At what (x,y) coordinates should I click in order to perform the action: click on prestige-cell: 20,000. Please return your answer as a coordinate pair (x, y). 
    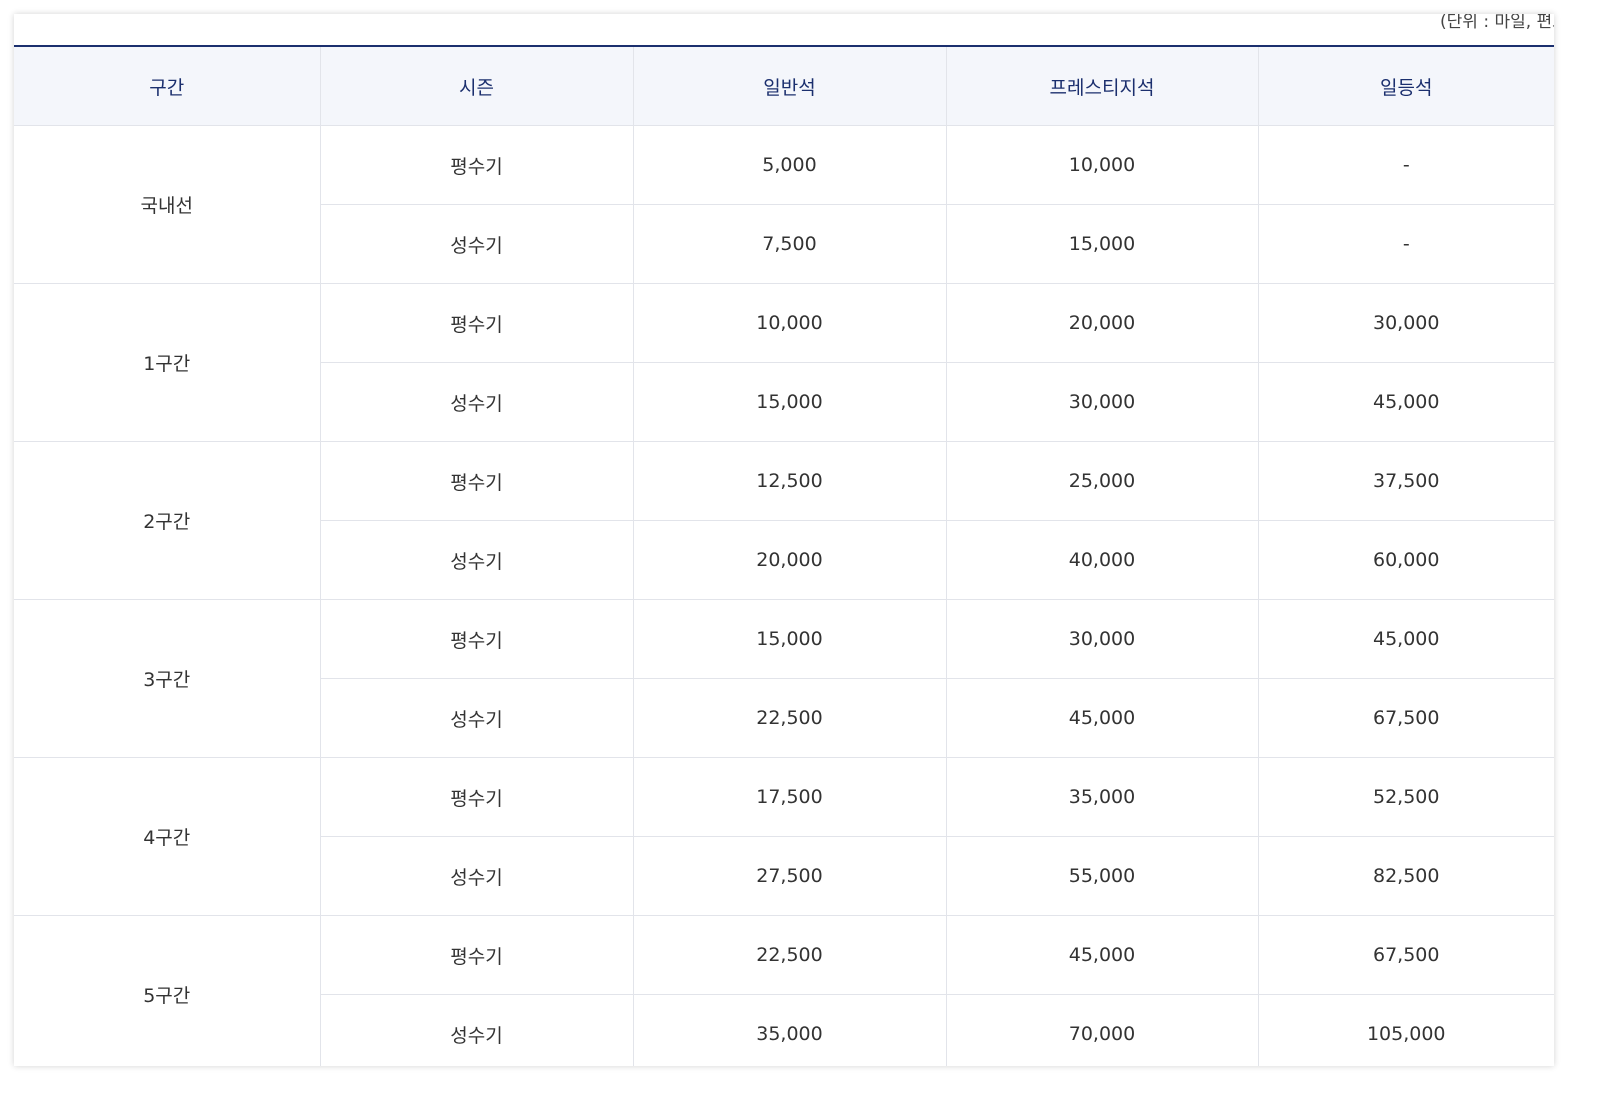
    Looking at the image, I should click on (1101, 323).